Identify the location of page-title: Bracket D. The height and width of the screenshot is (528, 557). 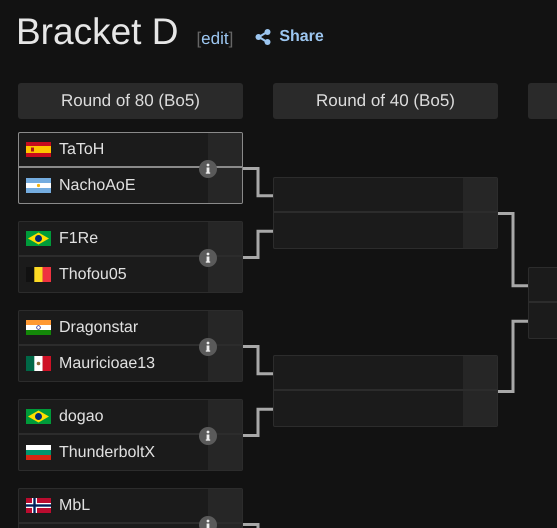
(97, 32).